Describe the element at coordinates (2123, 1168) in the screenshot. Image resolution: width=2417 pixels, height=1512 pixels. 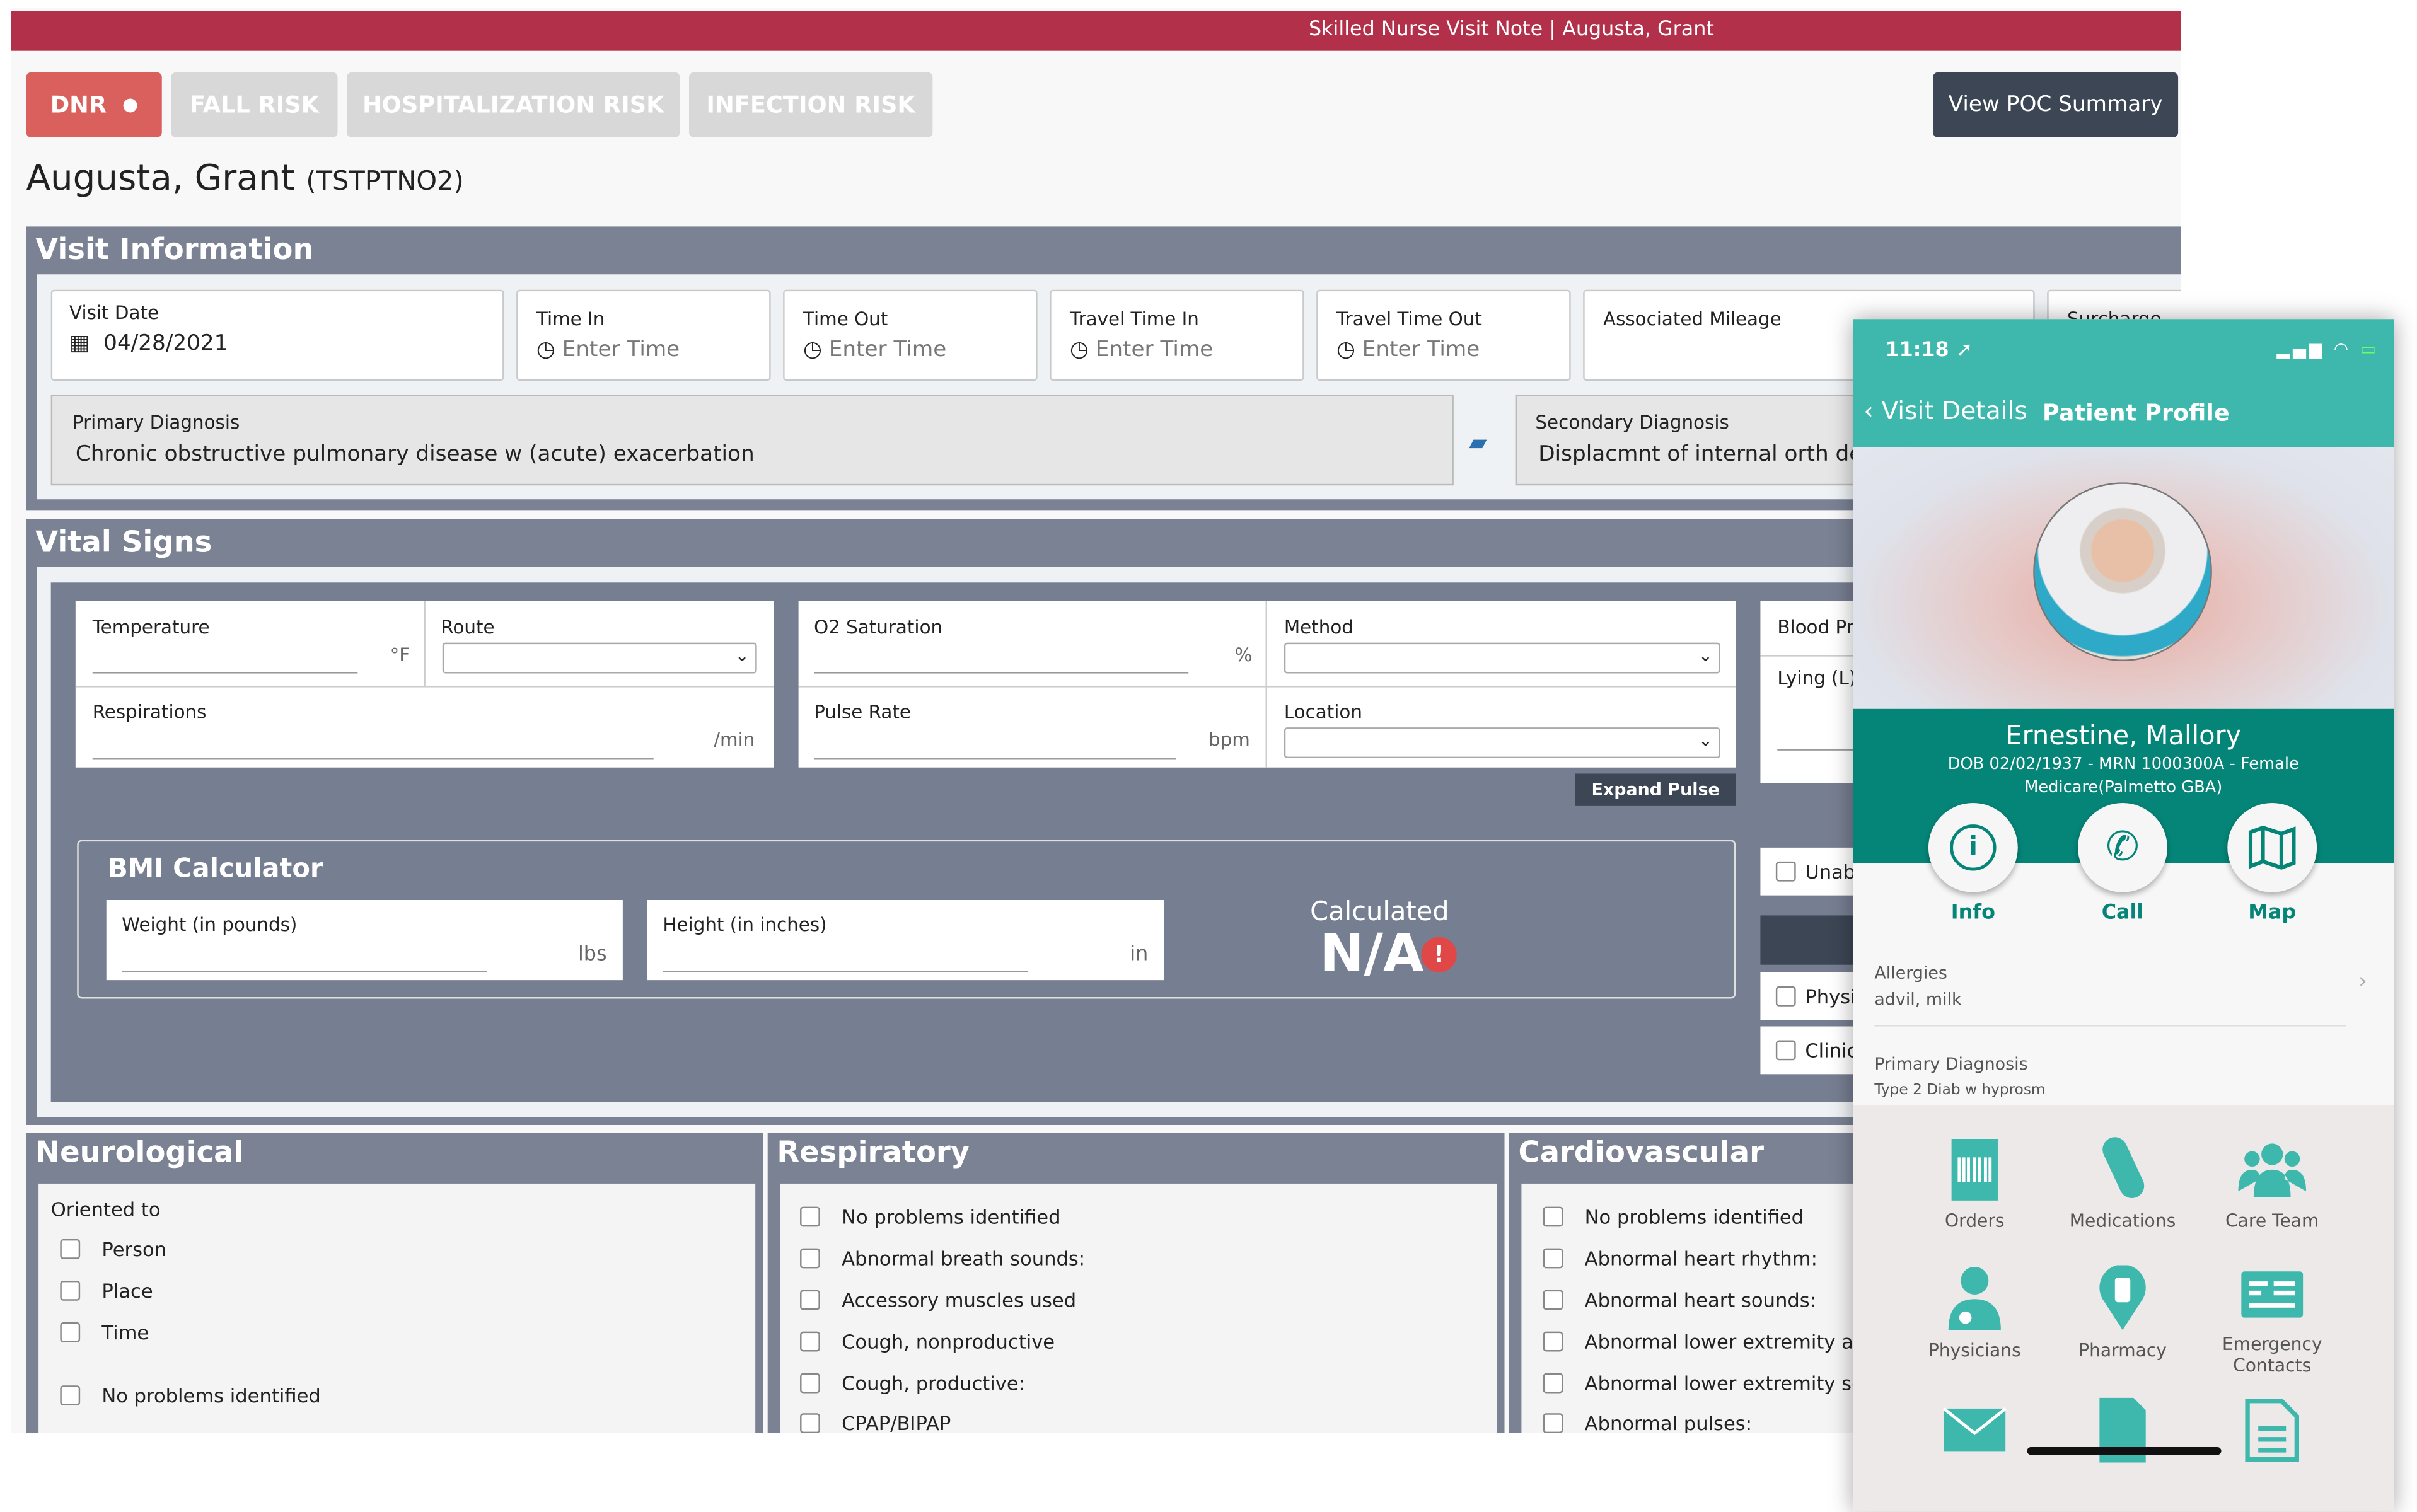
I see `pill-icon` at that location.